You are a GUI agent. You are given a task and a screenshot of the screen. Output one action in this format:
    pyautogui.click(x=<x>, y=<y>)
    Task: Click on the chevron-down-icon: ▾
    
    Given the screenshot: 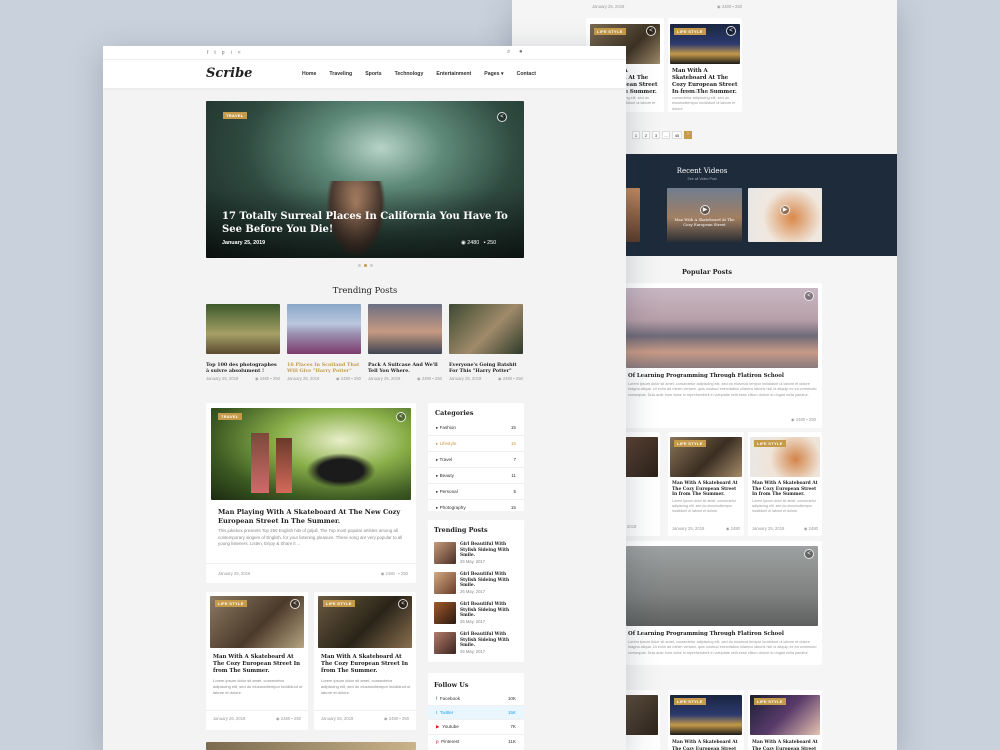 What is the action you would take?
    pyautogui.click(x=502, y=74)
    